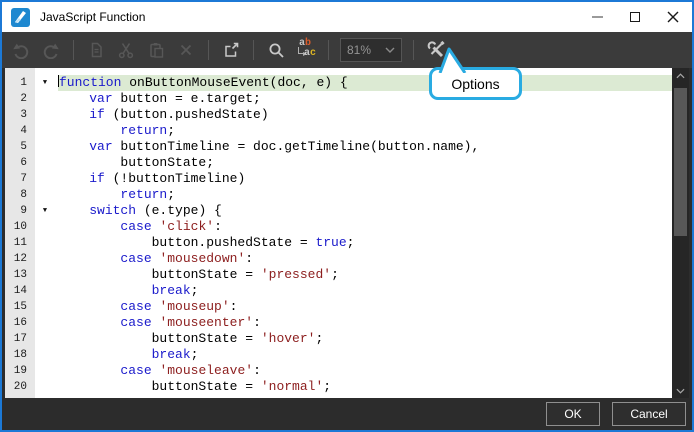 The image size is (694, 432). I want to click on line-number: 5, so click(23, 147).